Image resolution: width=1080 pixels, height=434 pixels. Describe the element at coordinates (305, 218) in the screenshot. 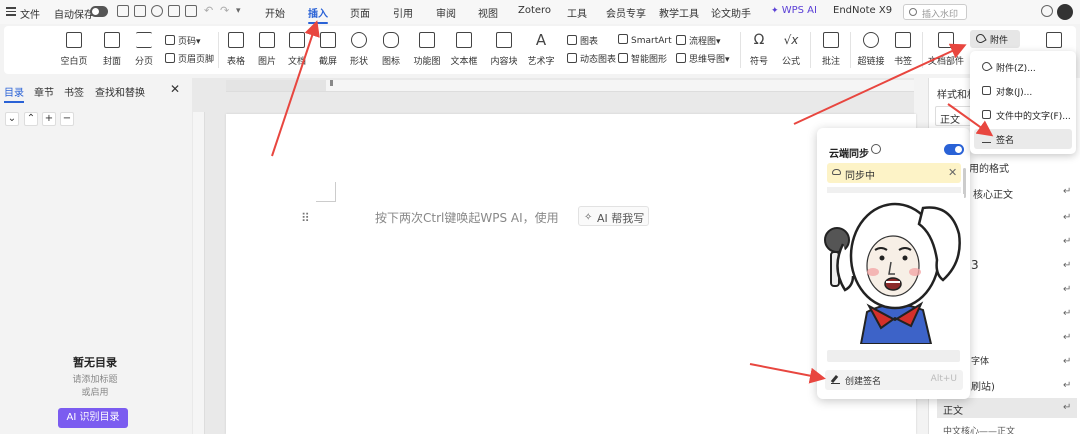

I see `drag-handle-icon: ⠿` at that location.